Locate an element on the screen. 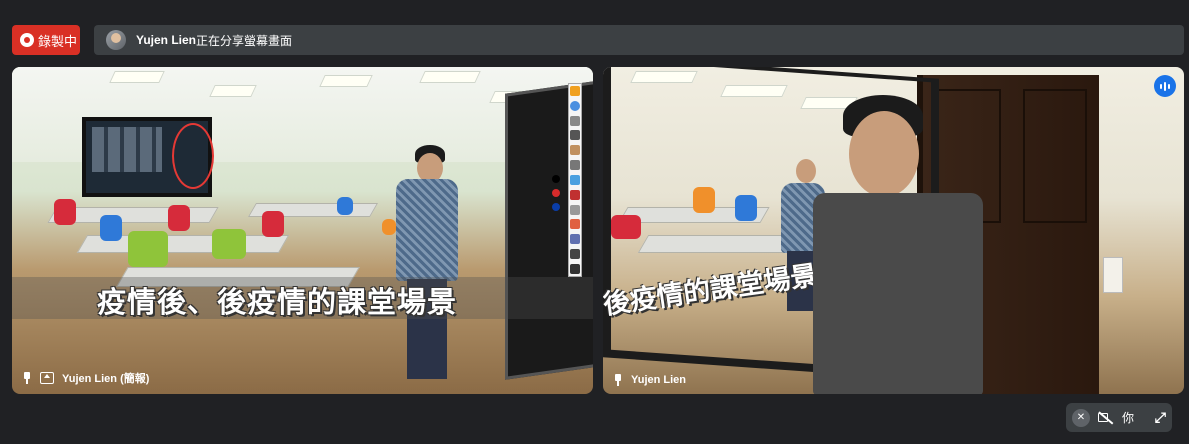 The width and height of the screenshot is (1189, 444). self-label: 你 is located at coordinates (1128, 418).